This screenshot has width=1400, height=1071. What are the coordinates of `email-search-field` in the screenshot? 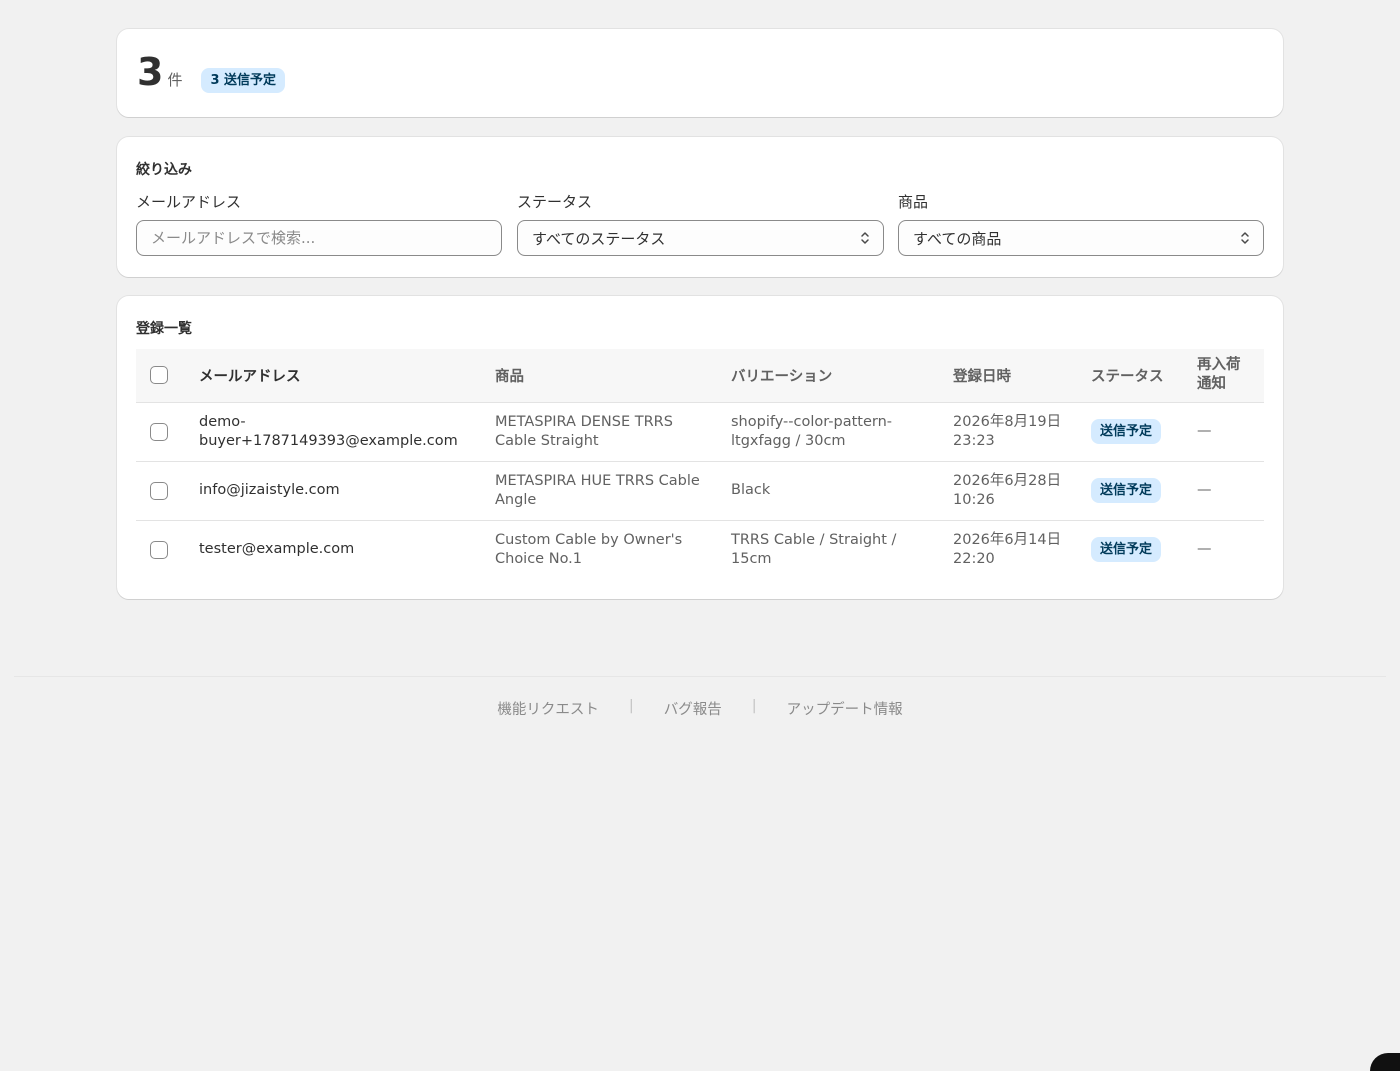 It's located at (319, 238).